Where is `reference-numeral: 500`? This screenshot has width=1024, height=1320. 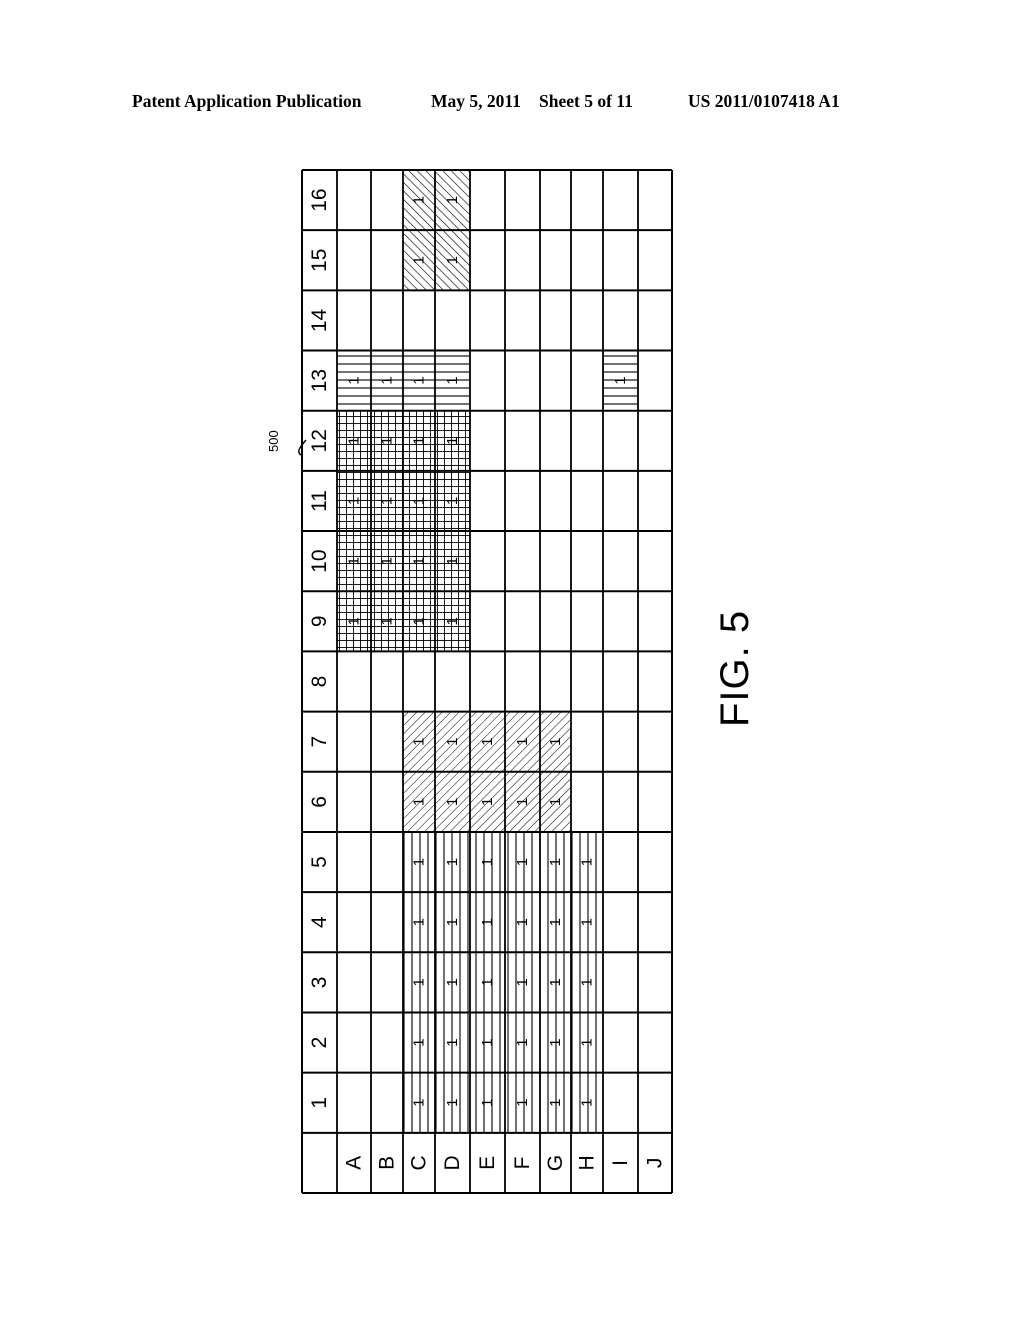
reference-numeral: 500 is located at coordinates (273, 441).